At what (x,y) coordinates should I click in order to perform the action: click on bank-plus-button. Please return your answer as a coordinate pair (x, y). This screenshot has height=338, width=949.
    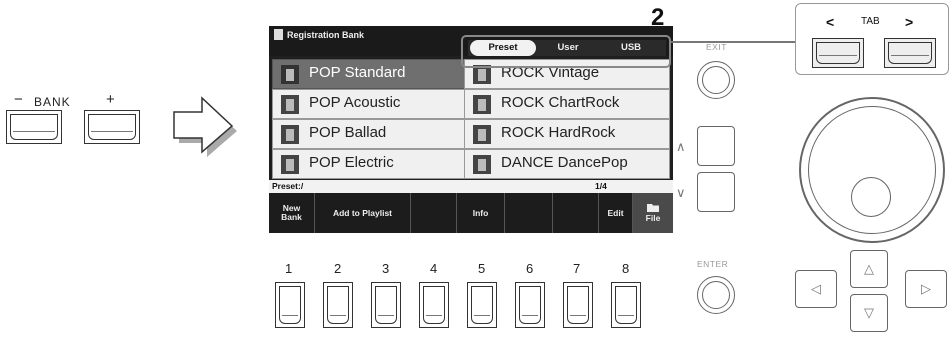
    Looking at the image, I should click on (112, 127).